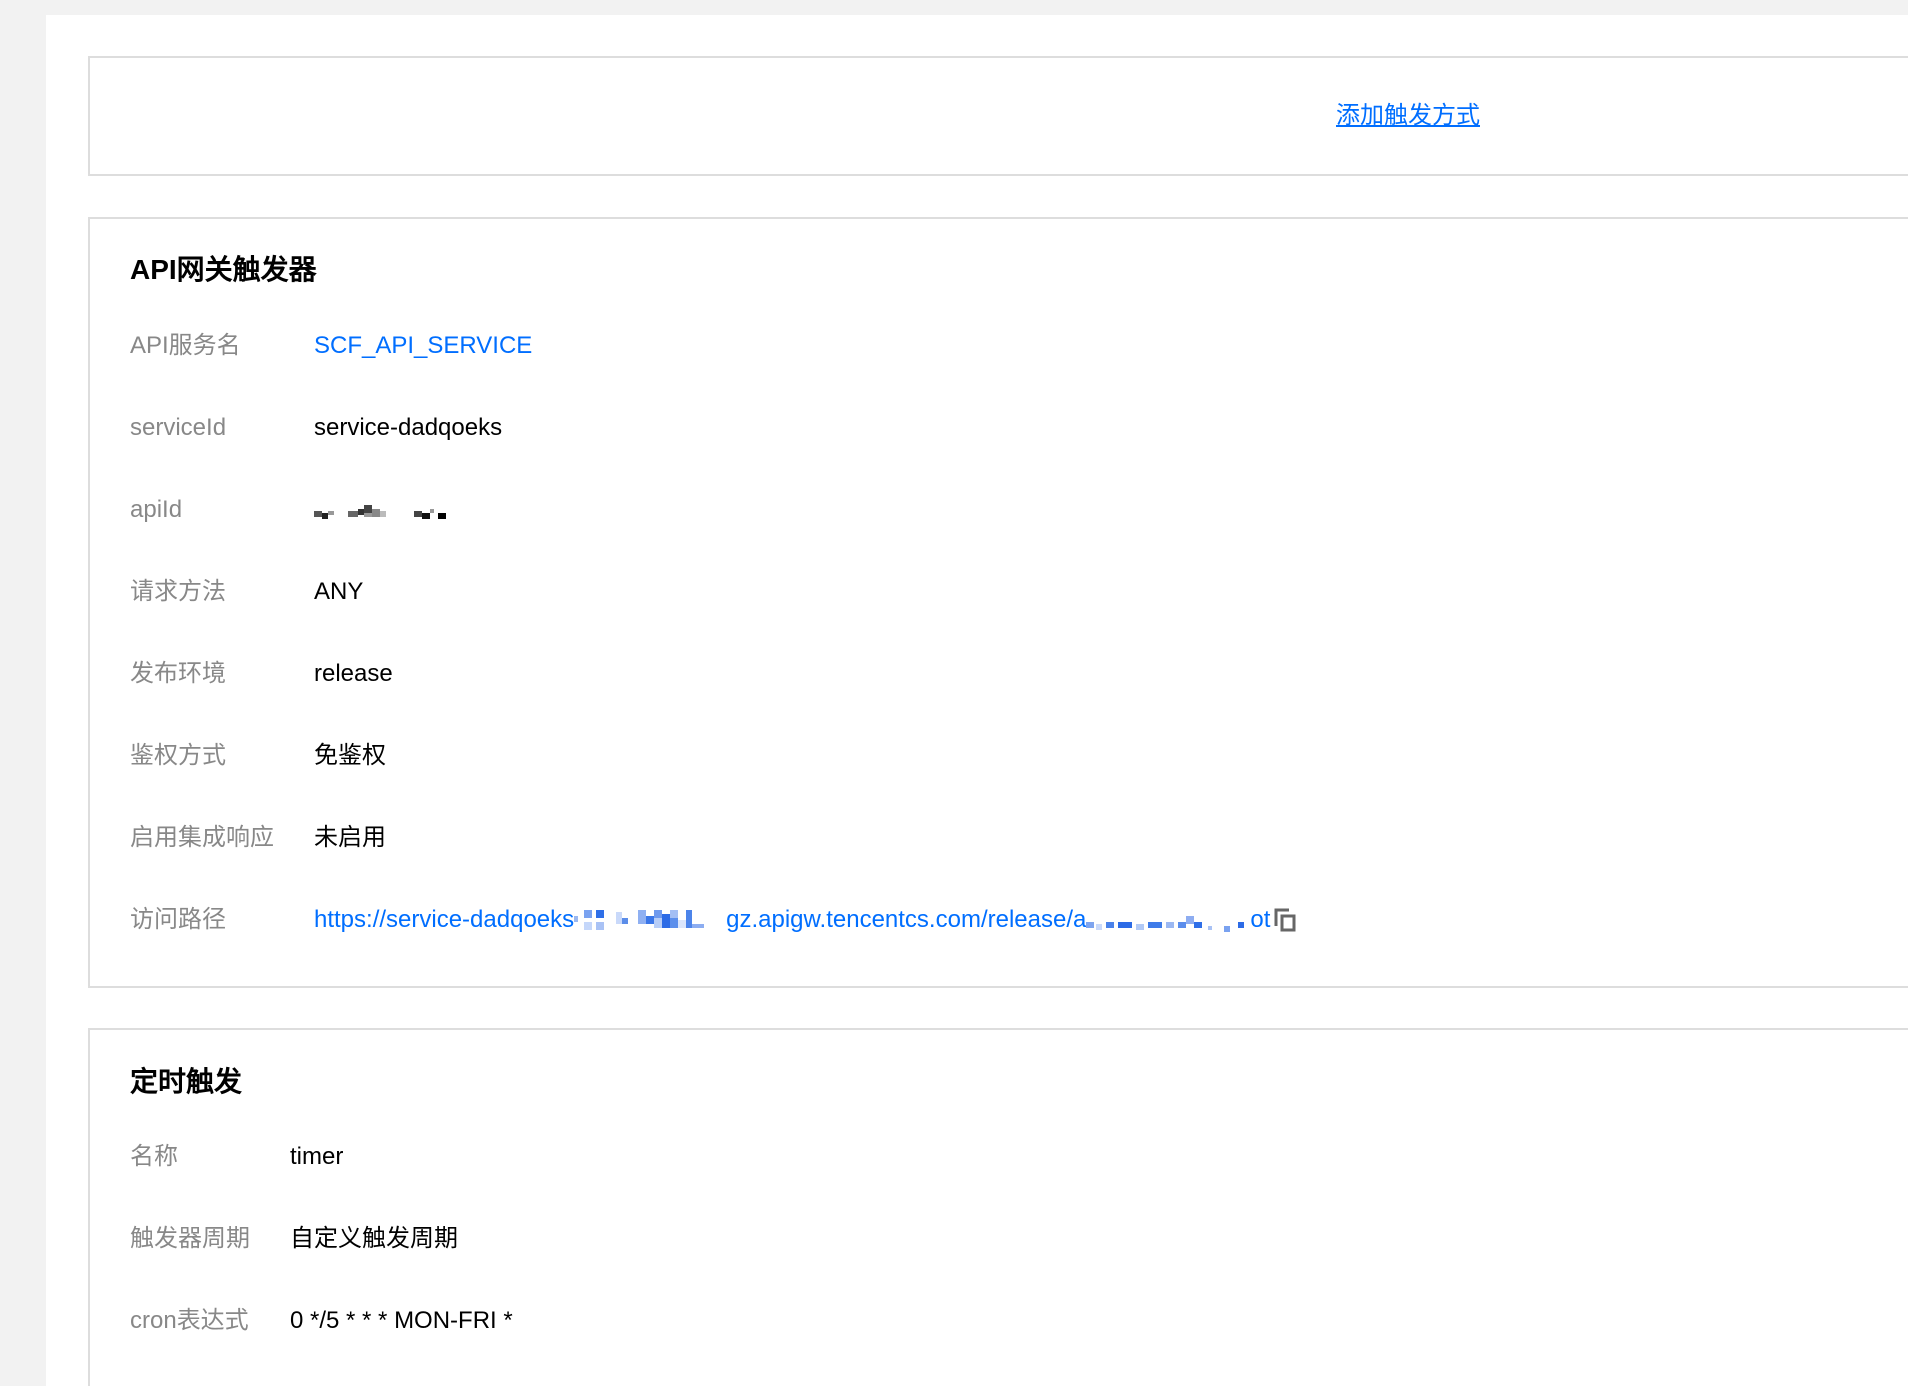  I want to click on api-service-name-link: SCF_API_SERVICE, so click(423, 346).